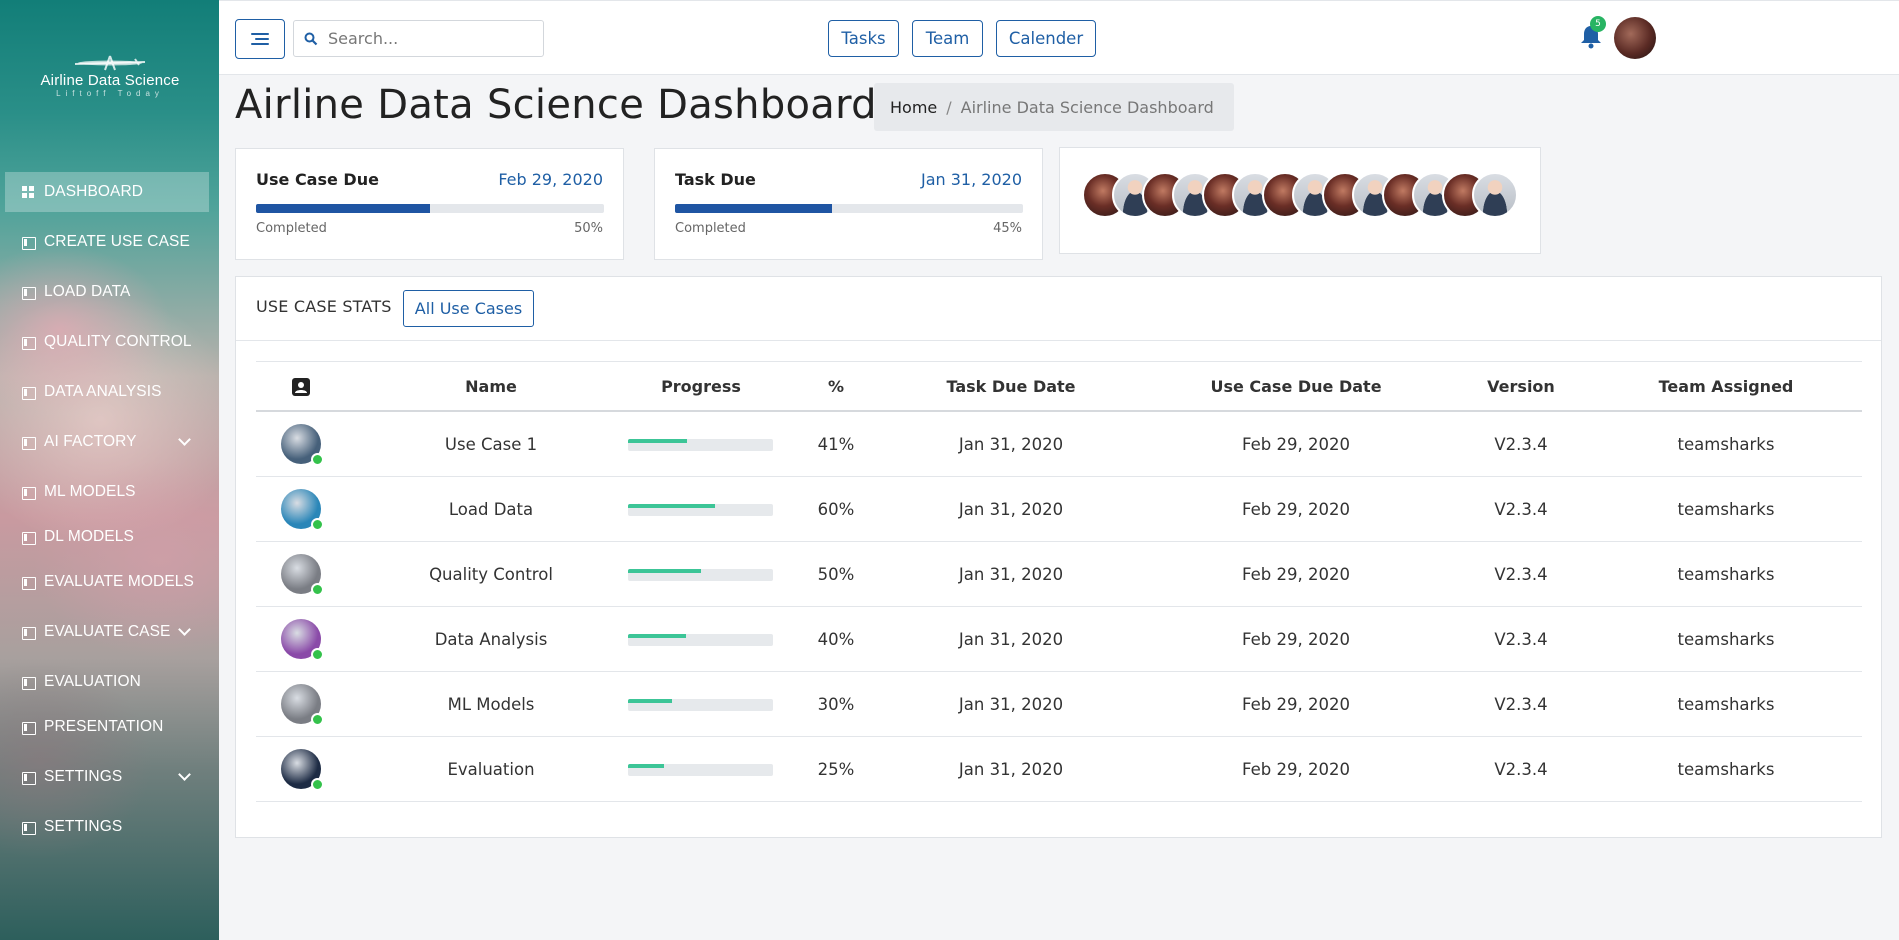 The height and width of the screenshot is (940, 1899). I want to click on sidebar-item-dashboard: DASHBOARD, so click(107, 192).